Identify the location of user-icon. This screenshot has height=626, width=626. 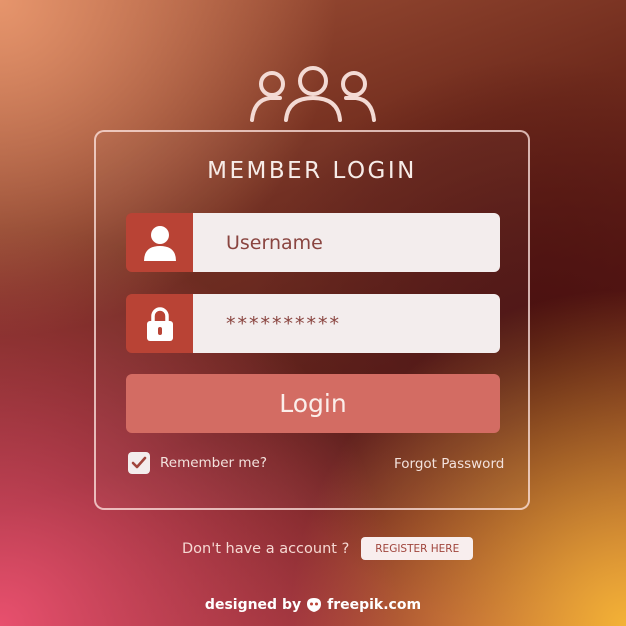
(159, 242).